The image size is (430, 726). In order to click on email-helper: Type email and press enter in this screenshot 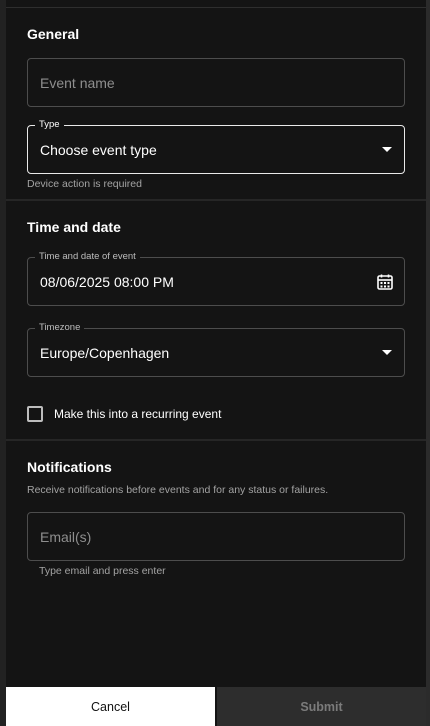, I will do `click(102, 571)`.